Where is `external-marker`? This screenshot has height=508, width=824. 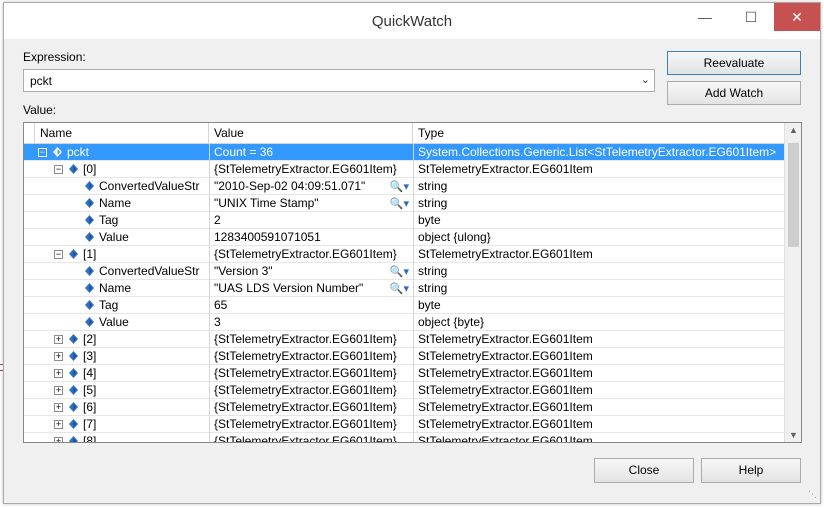 external-marker is located at coordinates (1, 367).